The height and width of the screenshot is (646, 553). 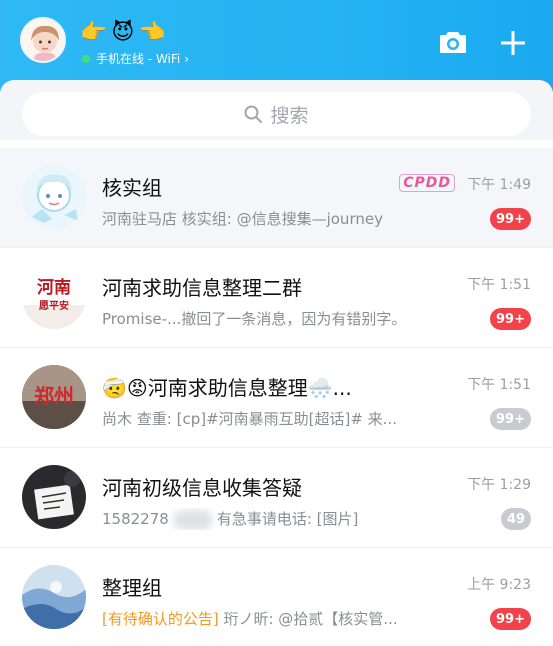 What do you see at coordinates (254, 319) in the screenshot?
I see `chat-preview: Promise-...撤回了一条消息，因为有错别字。` at bounding box center [254, 319].